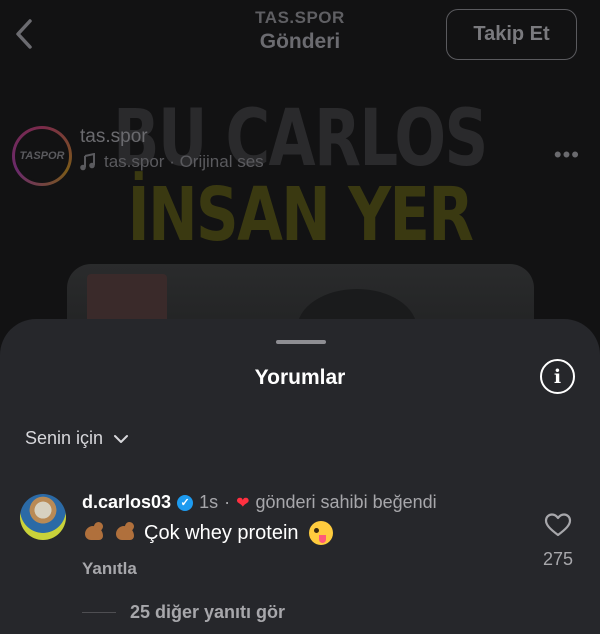 This screenshot has height=634, width=600. I want to click on thumbnail-headline-line2: İNSAN YER, so click(300, 215).